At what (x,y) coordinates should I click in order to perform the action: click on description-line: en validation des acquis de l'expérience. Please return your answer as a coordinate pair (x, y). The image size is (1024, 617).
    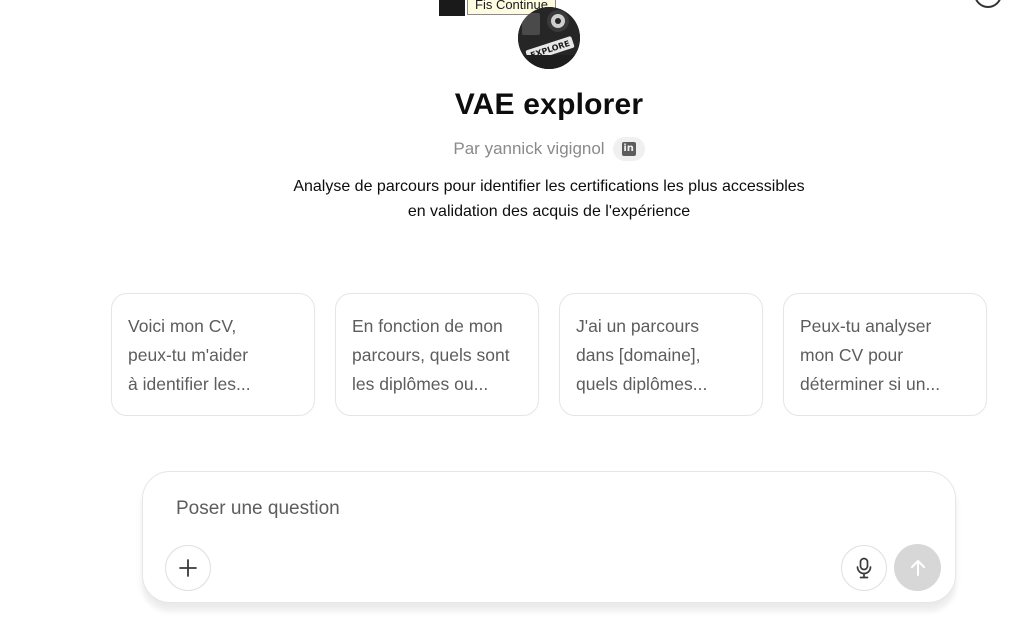
    Looking at the image, I should click on (549, 211).